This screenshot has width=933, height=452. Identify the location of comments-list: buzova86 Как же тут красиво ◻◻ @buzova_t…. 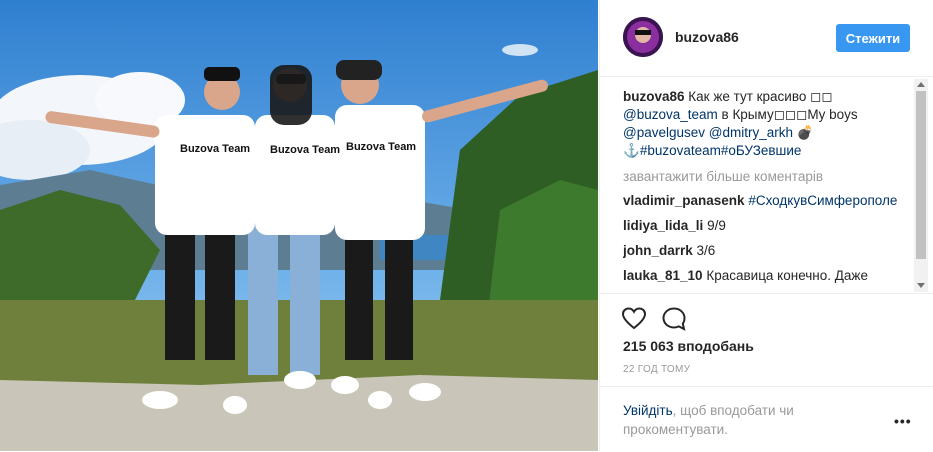
(768, 190).